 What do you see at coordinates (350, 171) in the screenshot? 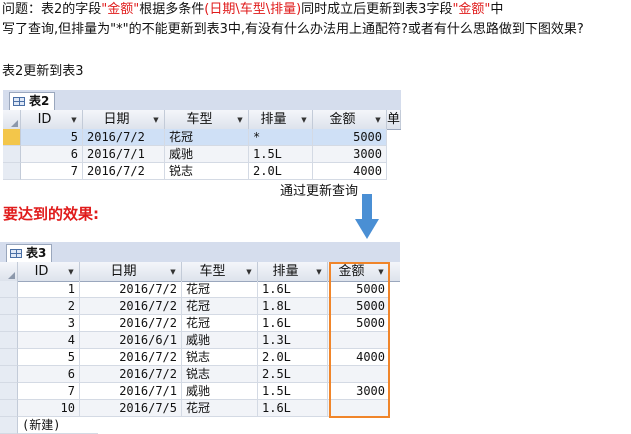
I see `table-cell-amount: 4000` at bounding box center [350, 171].